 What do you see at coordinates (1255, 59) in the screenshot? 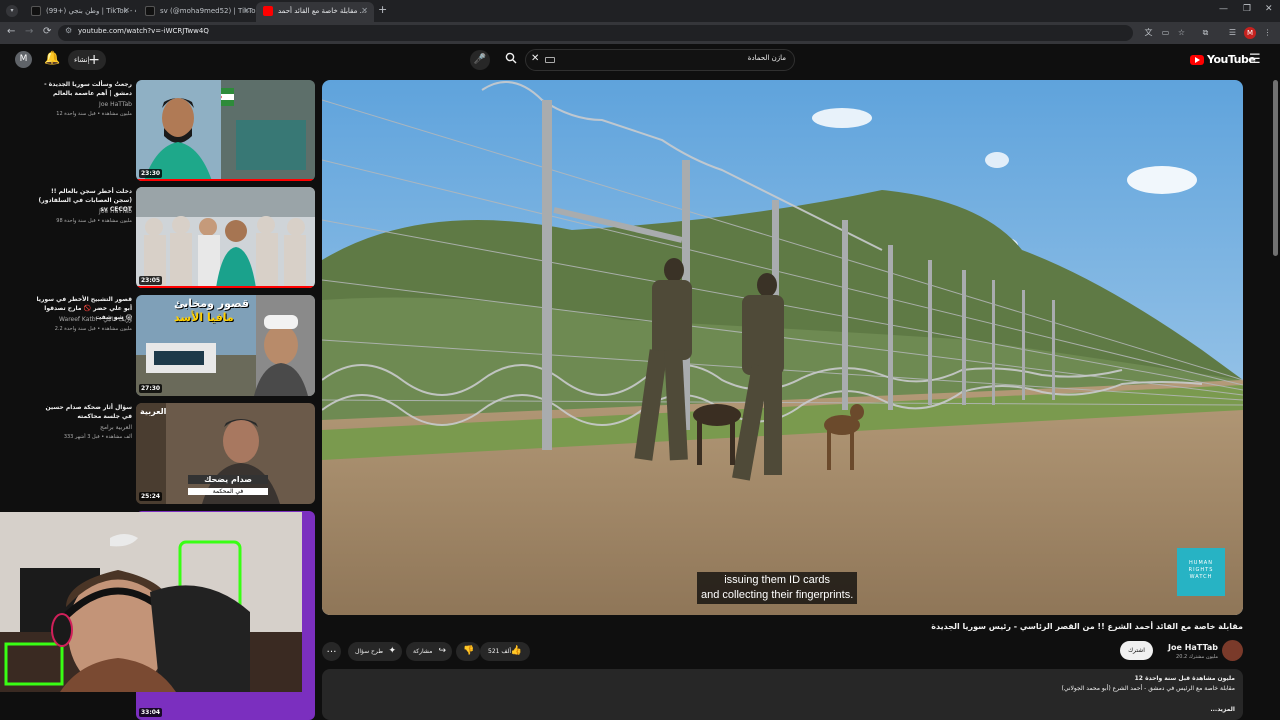
I see `guide-menu-icon: ☰` at bounding box center [1255, 59].